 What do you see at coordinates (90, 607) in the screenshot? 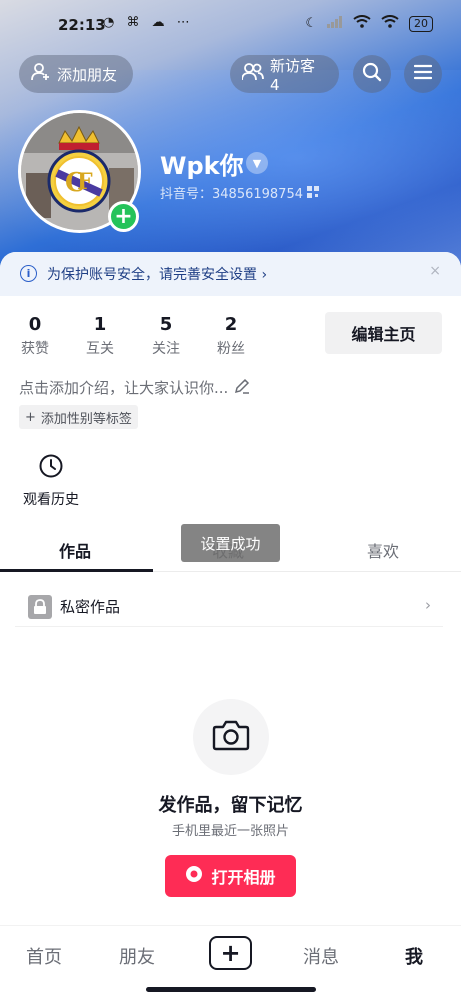
I see `private-works-label: 私密作品` at bounding box center [90, 607].